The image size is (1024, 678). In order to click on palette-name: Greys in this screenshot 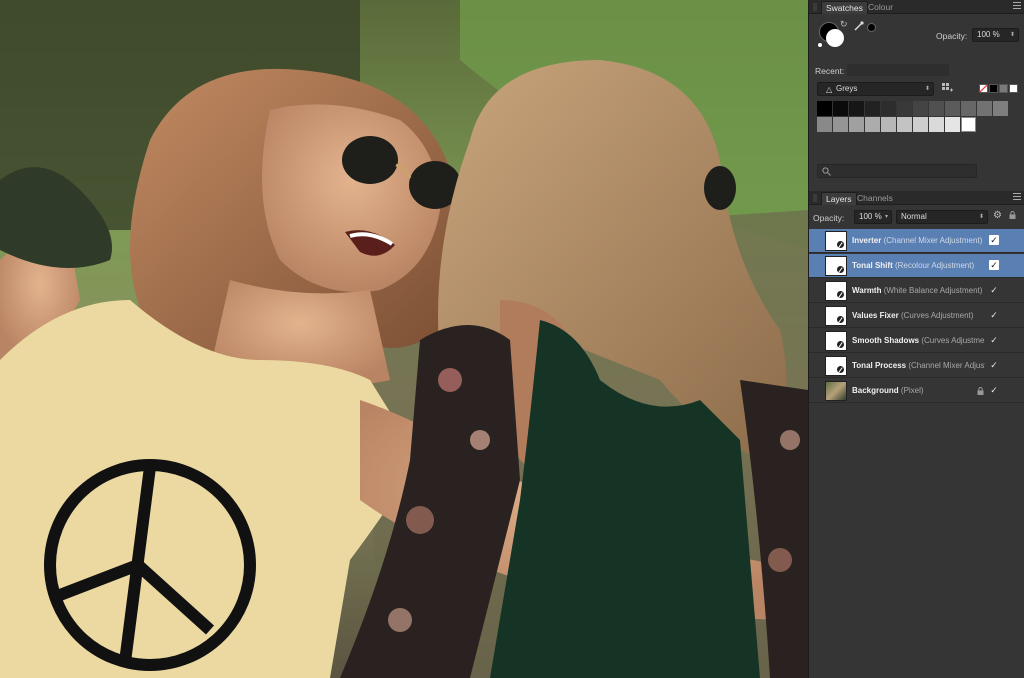, I will do `click(847, 88)`.